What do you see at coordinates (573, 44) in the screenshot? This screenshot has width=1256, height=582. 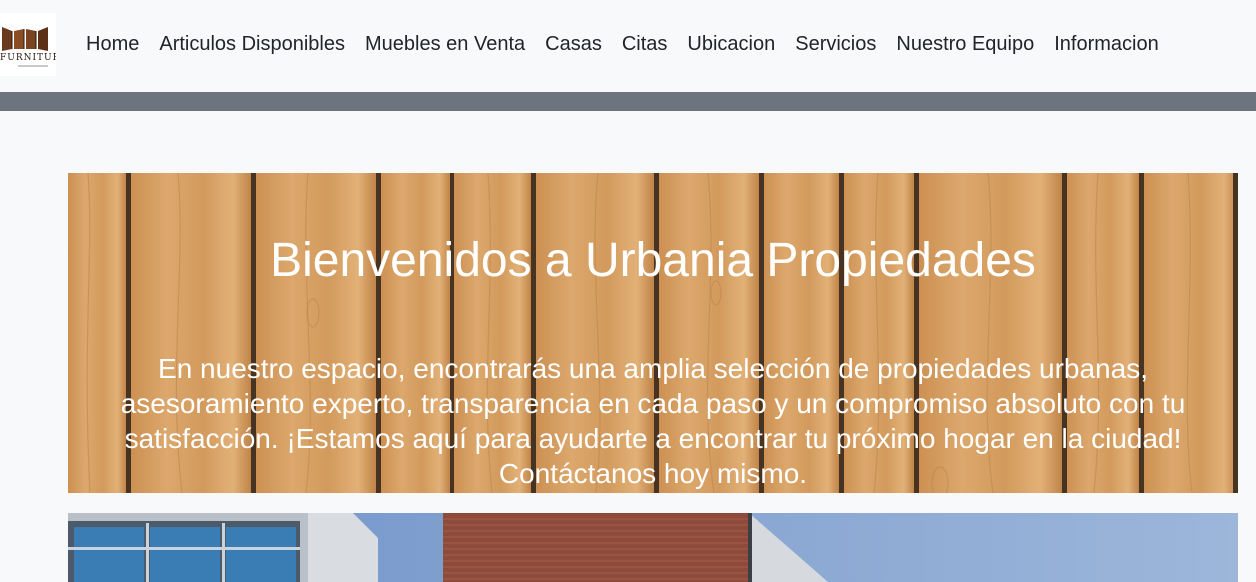 I see `nav-casas: Casas` at bounding box center [573, 44].